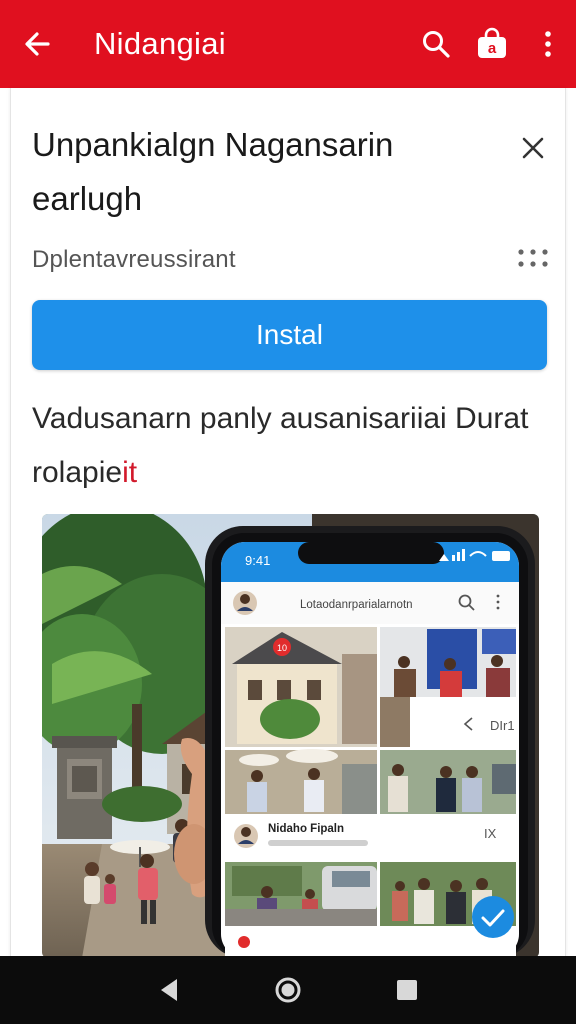 Image resolution: width=576 pixels, height=1024 pixels. I want to click on system-nav-bar, so click(288, 990).